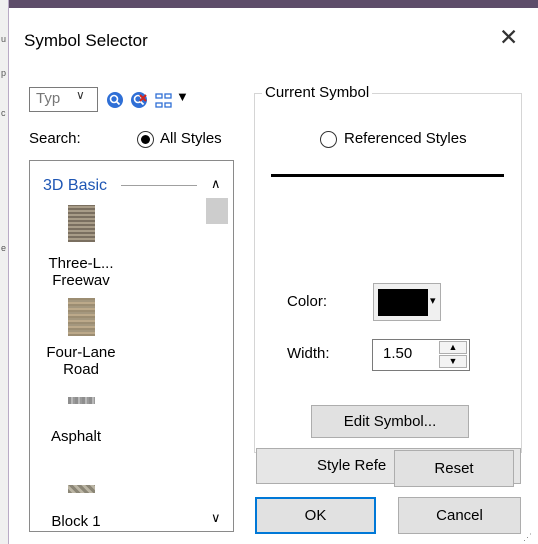 Image resolution: width=538 pixels, height=544 pixels. I want to click on view-options-icon, so click(164, 101).